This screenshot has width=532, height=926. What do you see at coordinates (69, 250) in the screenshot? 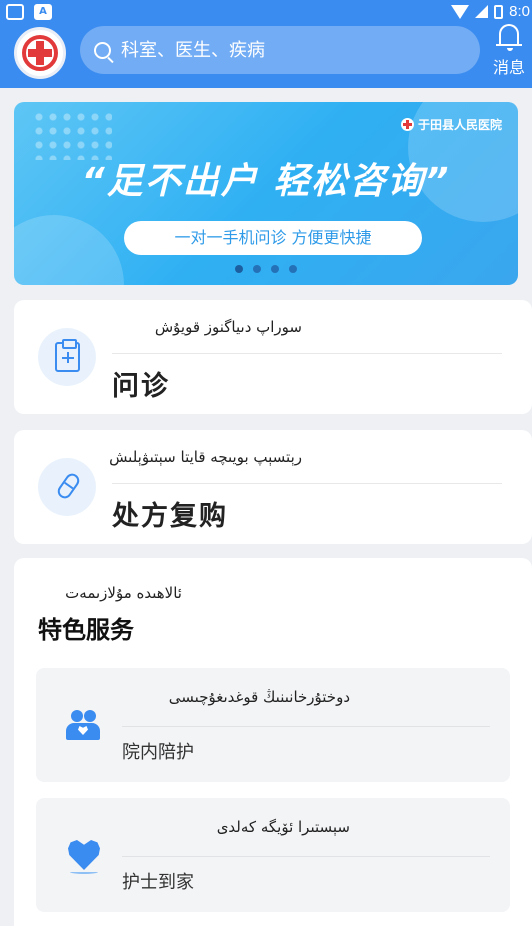
I see `decor-bubble` at bounding box center [69, 250].